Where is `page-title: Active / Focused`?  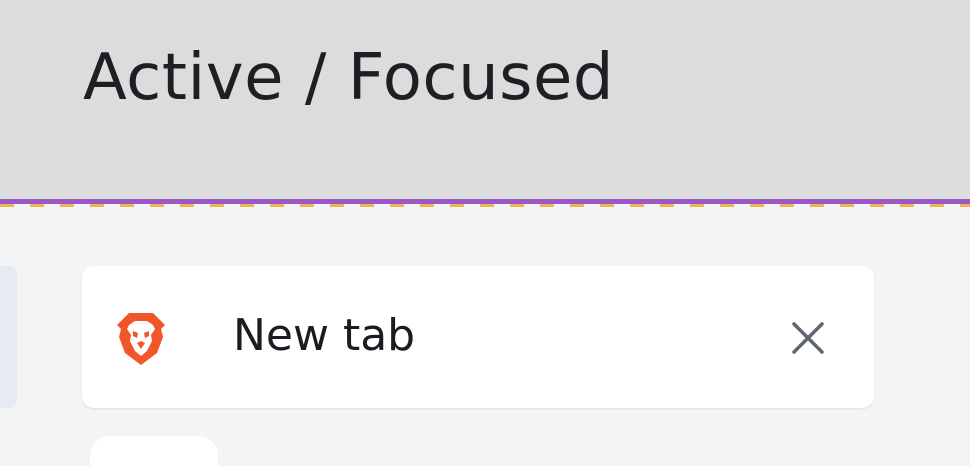 page-title: Active / Focused is located at coordinates (348, 78).